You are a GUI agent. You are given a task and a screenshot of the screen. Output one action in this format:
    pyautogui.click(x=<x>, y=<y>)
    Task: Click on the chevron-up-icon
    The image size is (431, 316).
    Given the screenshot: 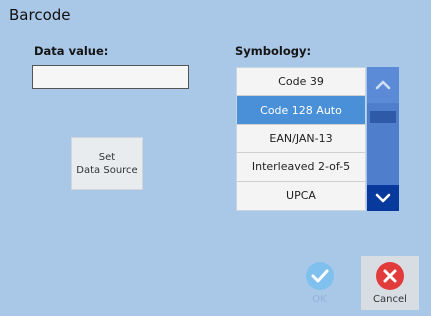 What is the action you would take?
    pyautogui.click(x=383, y=85)
    